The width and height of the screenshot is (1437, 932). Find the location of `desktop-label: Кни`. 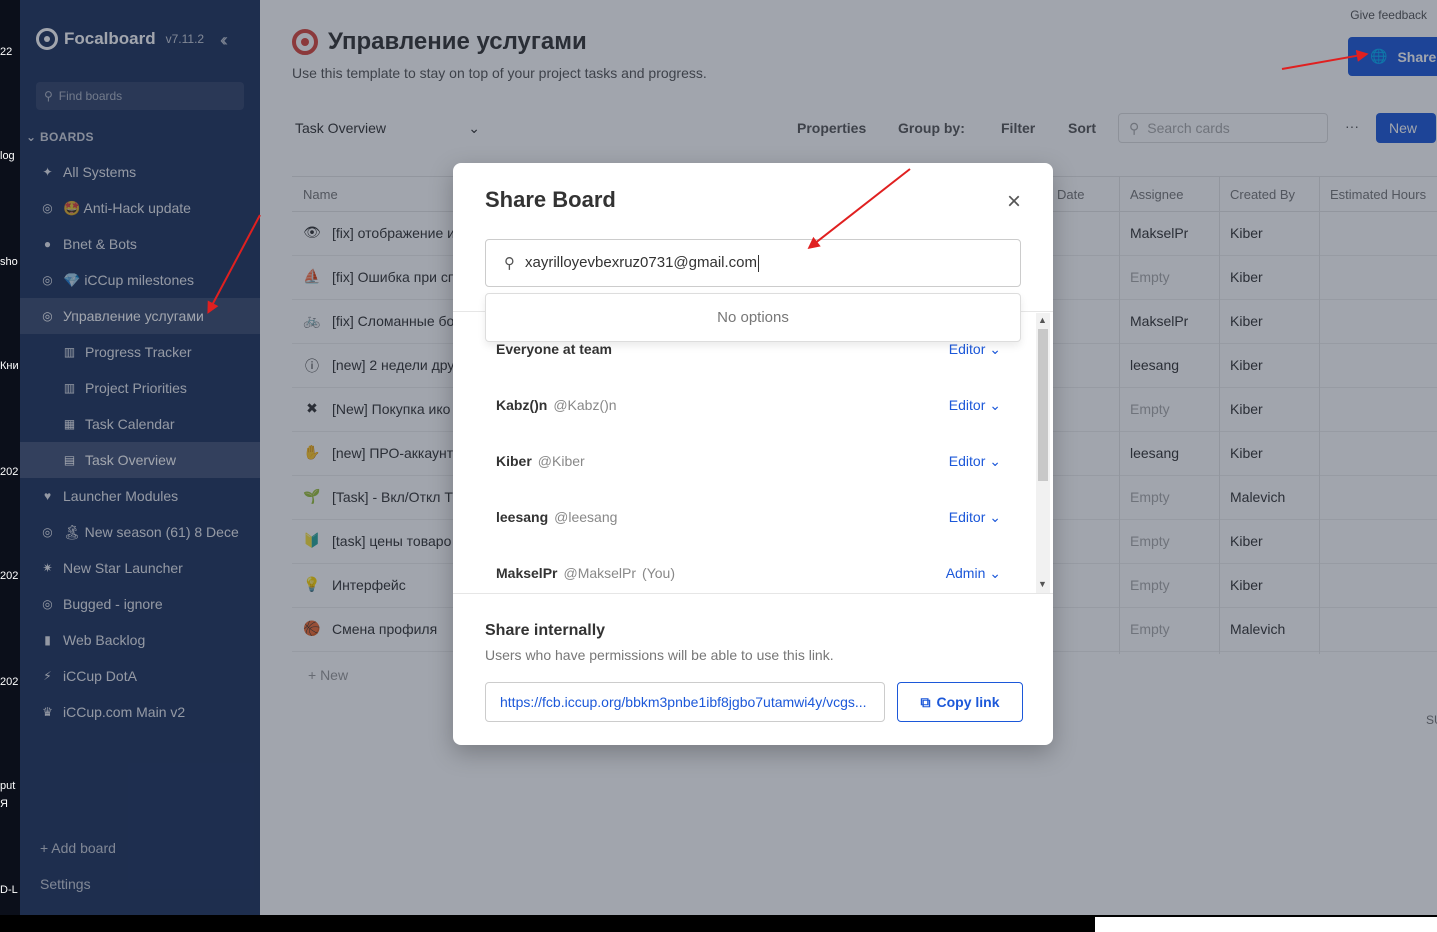

desktop-label: Кни is located at coordinates (9, 366).